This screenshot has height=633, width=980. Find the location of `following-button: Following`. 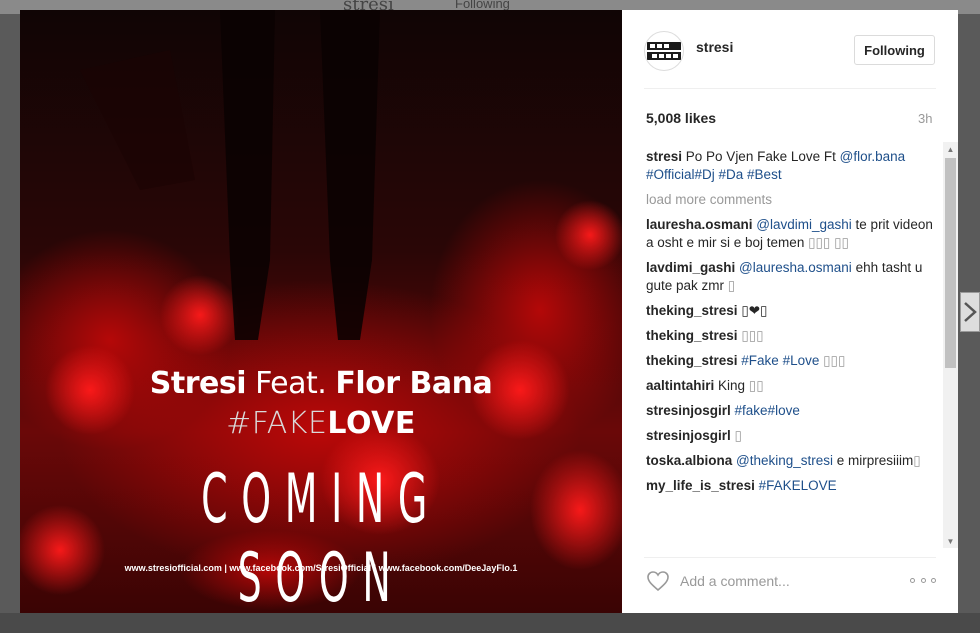

following-button: Following is located at coordinates (894, 50).